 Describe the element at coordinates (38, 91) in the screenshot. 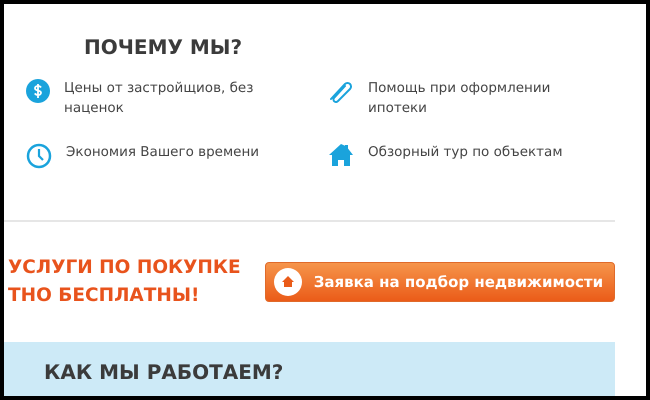

I see `dollar-icon` at that location.